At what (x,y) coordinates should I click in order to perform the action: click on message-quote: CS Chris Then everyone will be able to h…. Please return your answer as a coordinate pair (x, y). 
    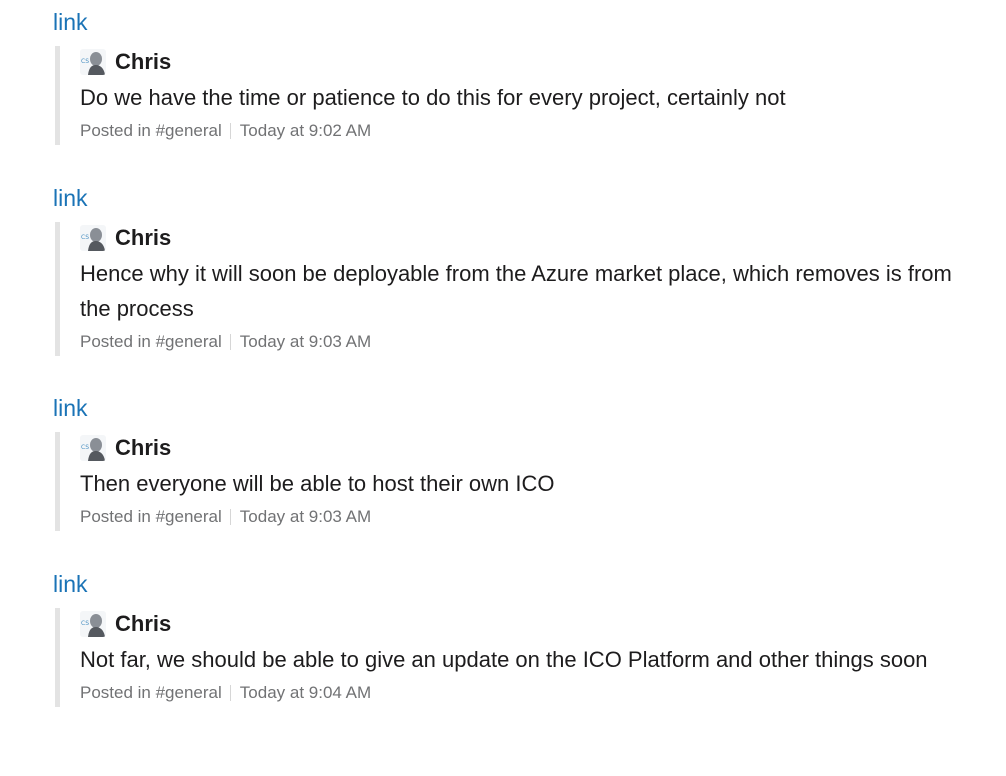
    Looking at the image, I should click on (520, 481).